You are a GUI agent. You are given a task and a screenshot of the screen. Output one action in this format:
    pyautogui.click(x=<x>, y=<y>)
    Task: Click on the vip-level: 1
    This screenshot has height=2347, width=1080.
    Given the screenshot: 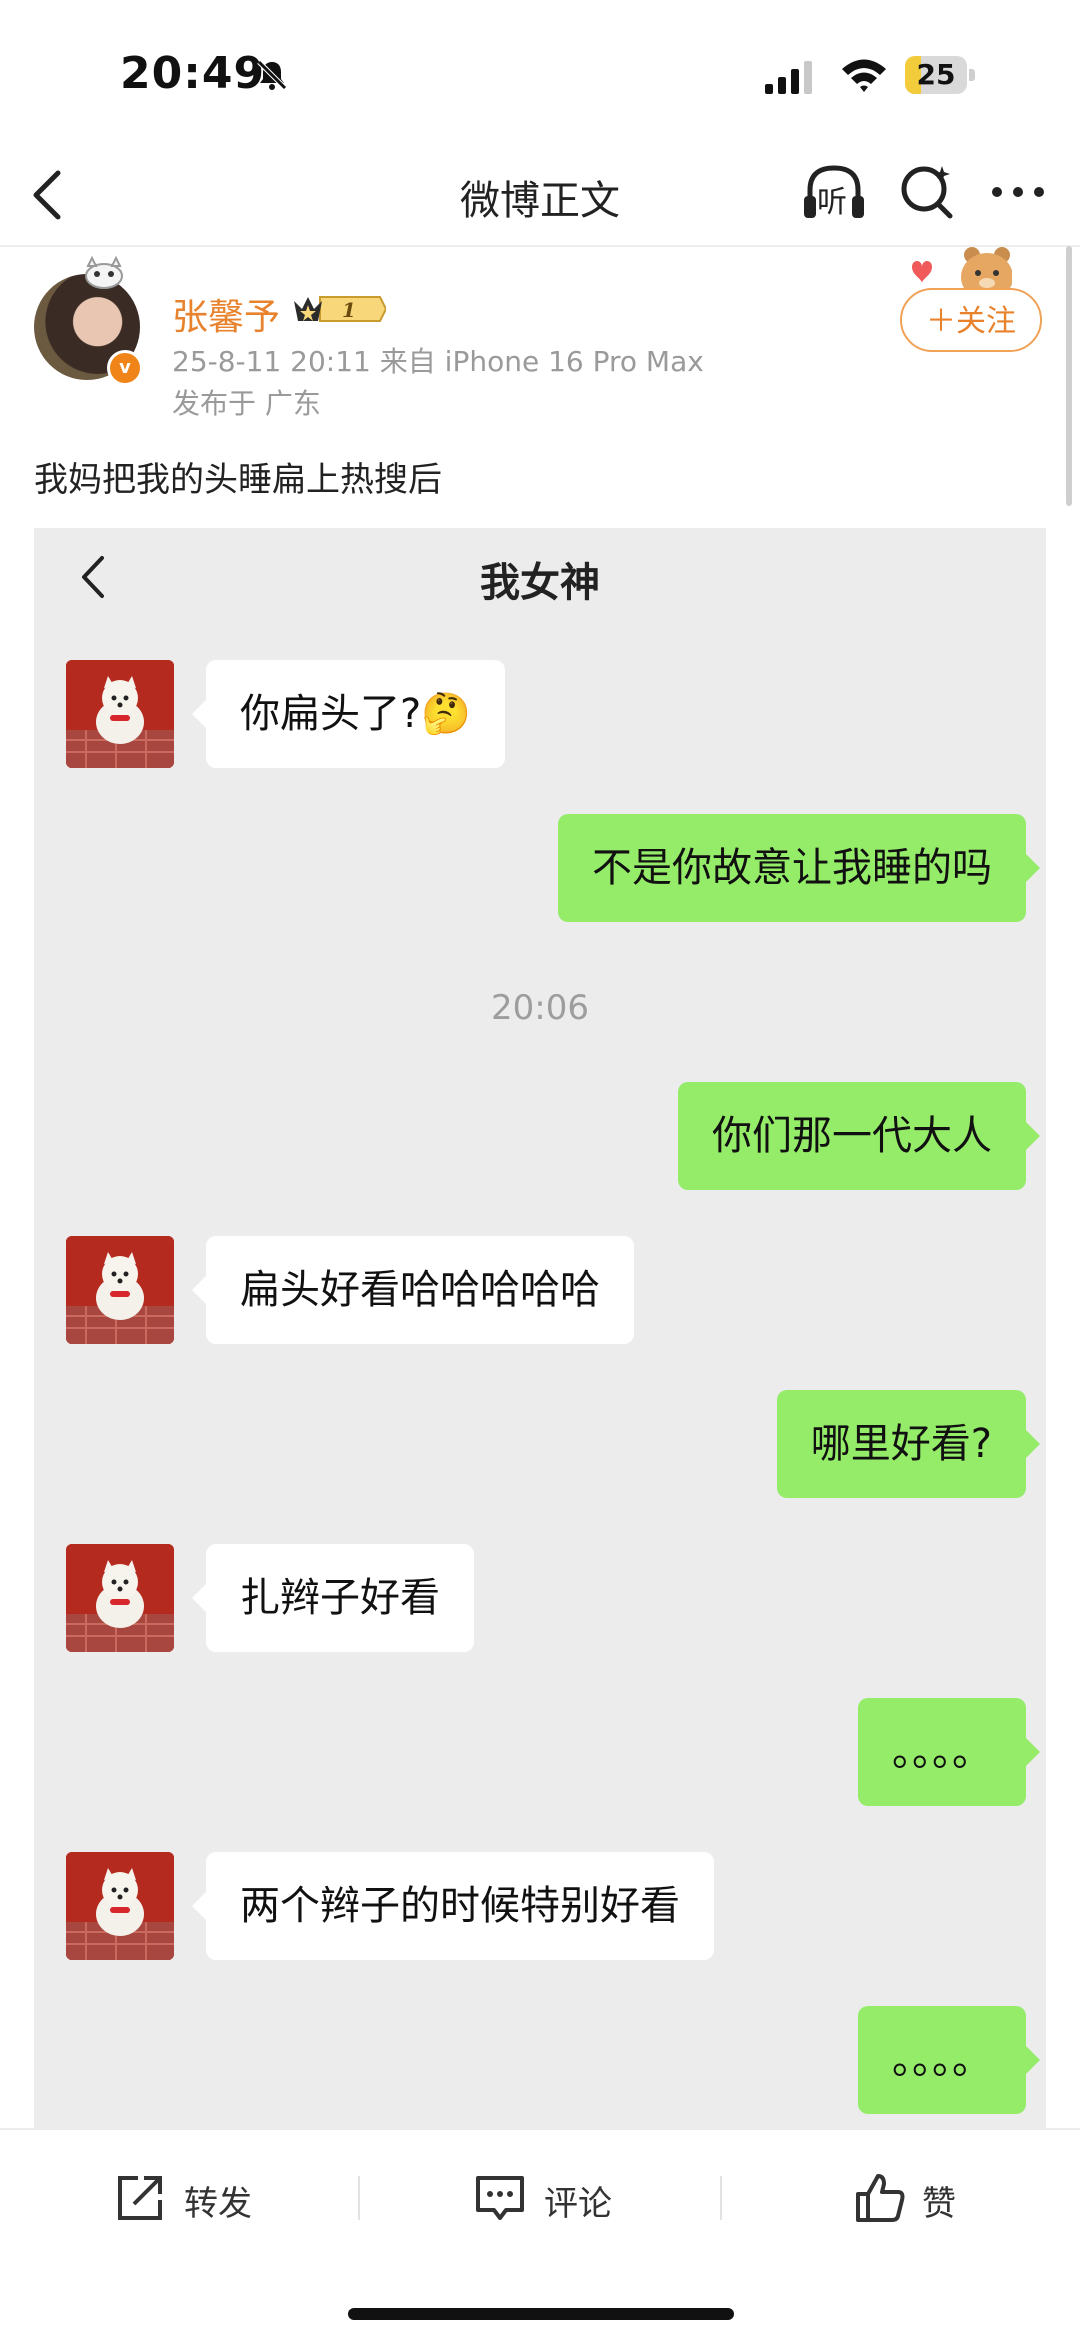 What is the action you would take?
    pyautogui.click(x=349, y=310)
    